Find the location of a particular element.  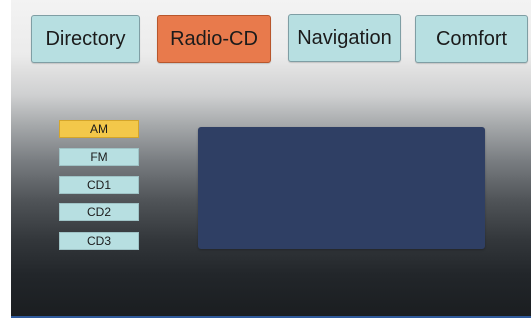

source-button-fm: FM is located at coordinates (99, 157).